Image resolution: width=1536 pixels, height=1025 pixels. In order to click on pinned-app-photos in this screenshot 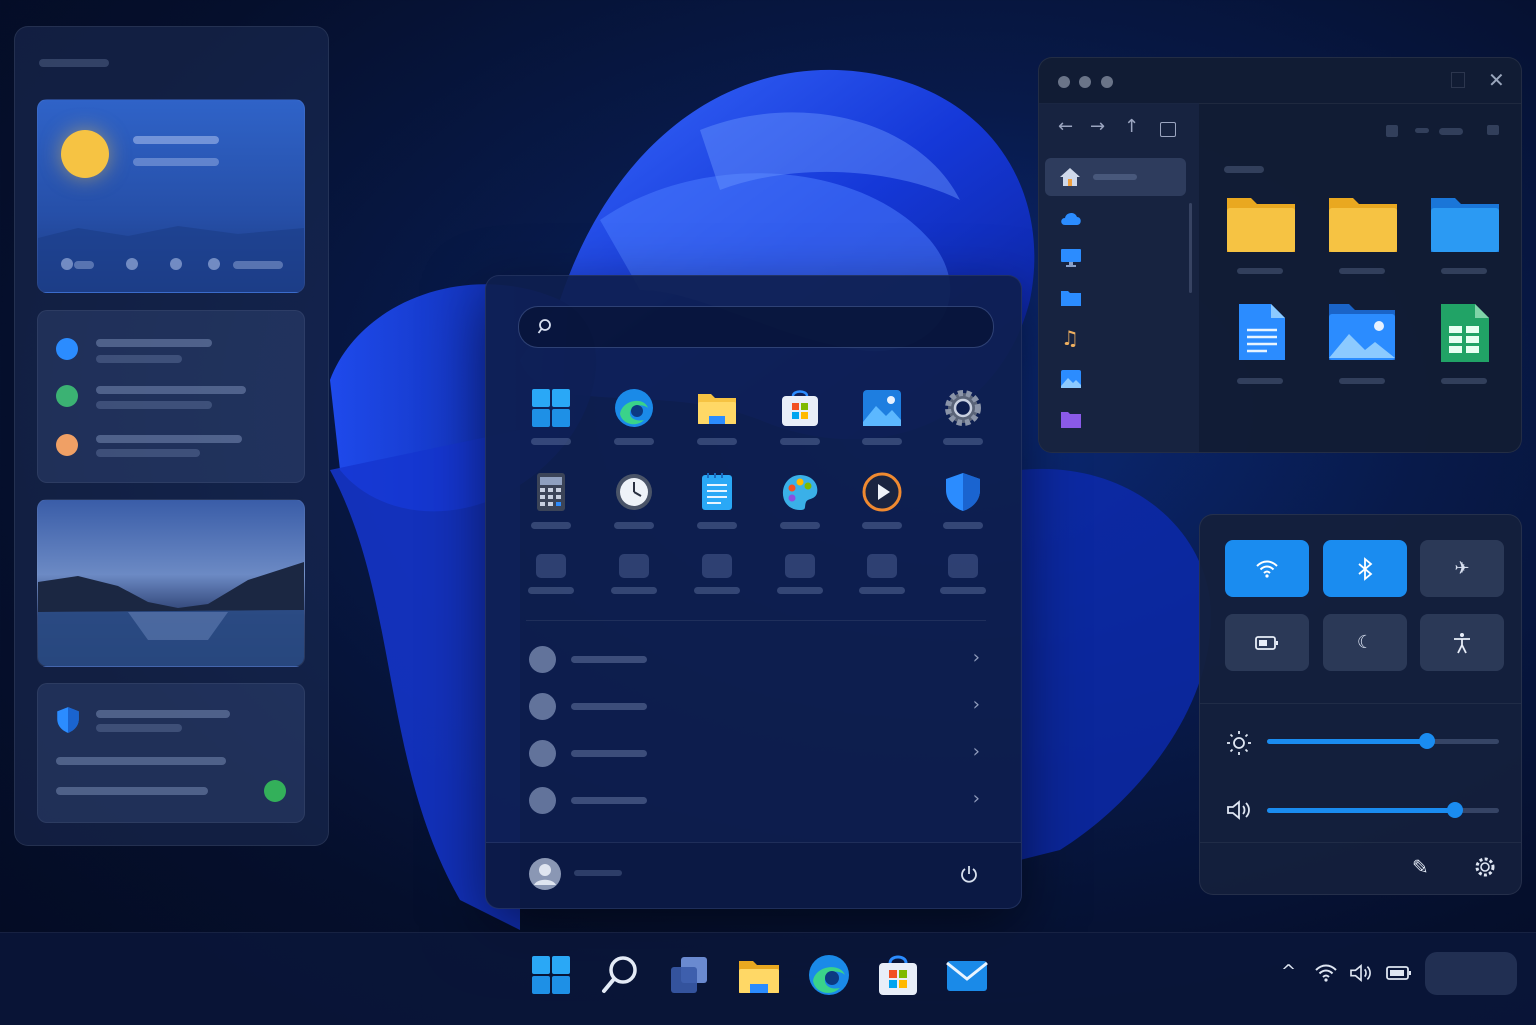, I will do `click(882, 423)`.